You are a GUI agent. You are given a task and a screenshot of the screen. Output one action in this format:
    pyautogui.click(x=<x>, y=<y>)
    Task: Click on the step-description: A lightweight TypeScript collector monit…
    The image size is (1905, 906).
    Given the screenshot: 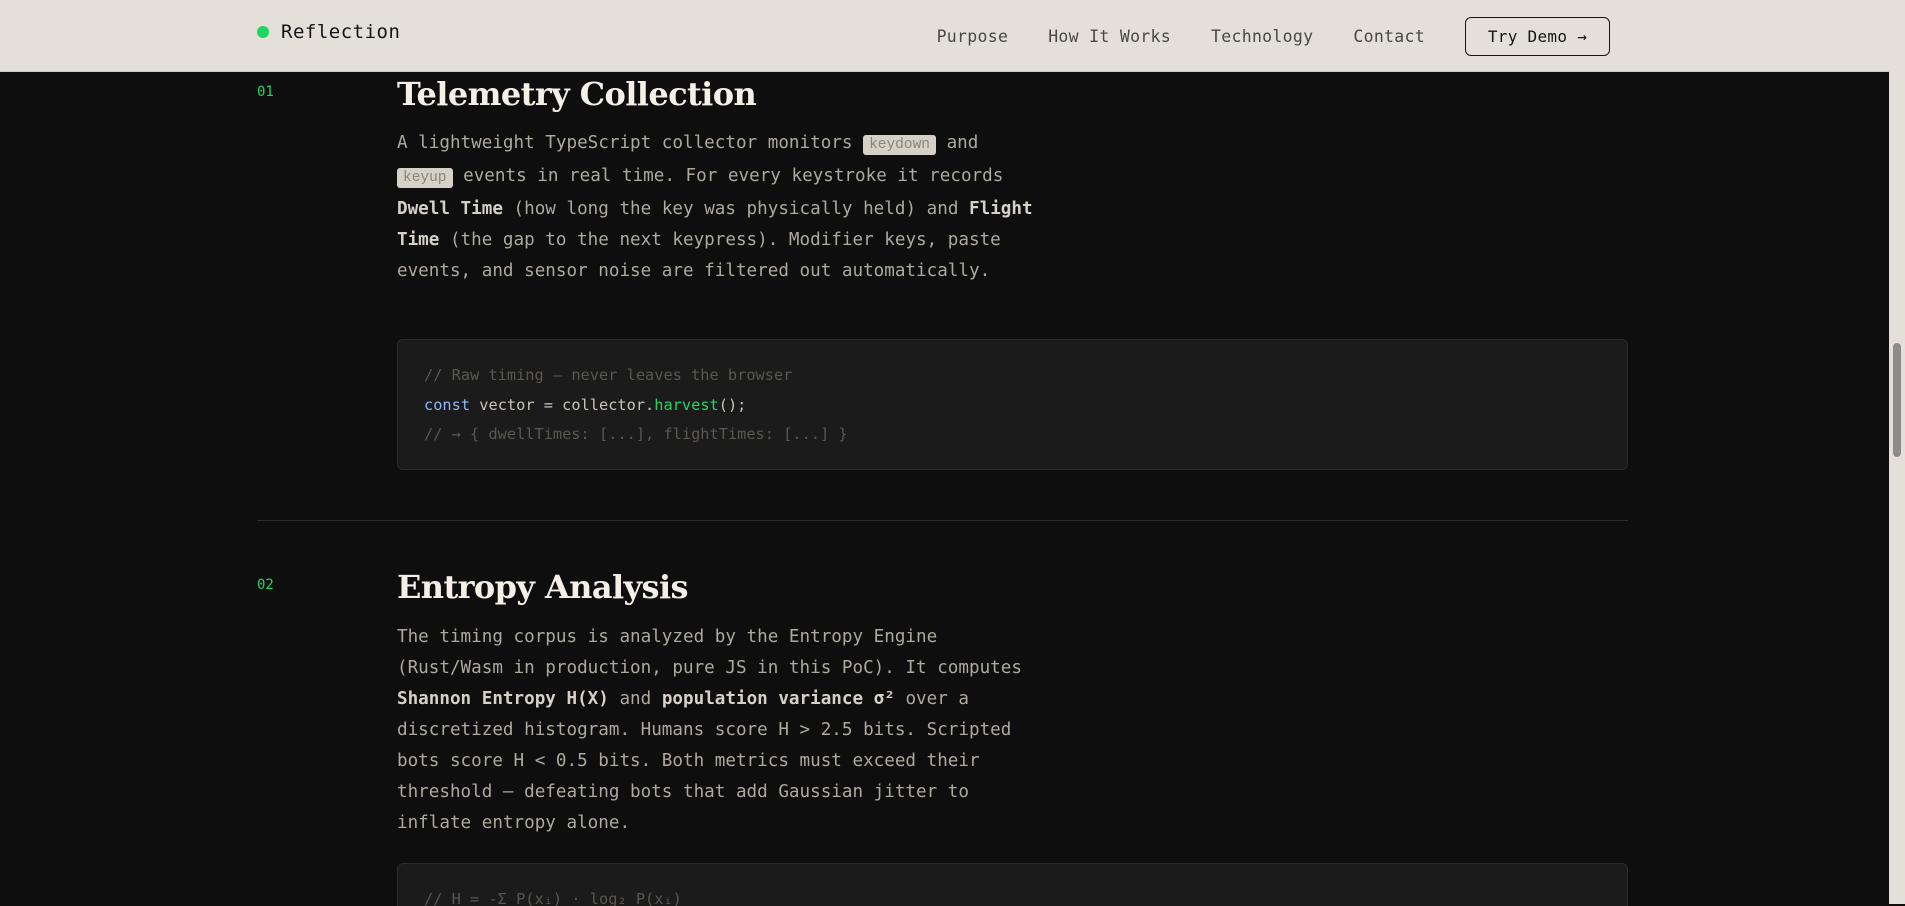 What is the action you would take?
    pyautogui.click(x=717, y=207)
    